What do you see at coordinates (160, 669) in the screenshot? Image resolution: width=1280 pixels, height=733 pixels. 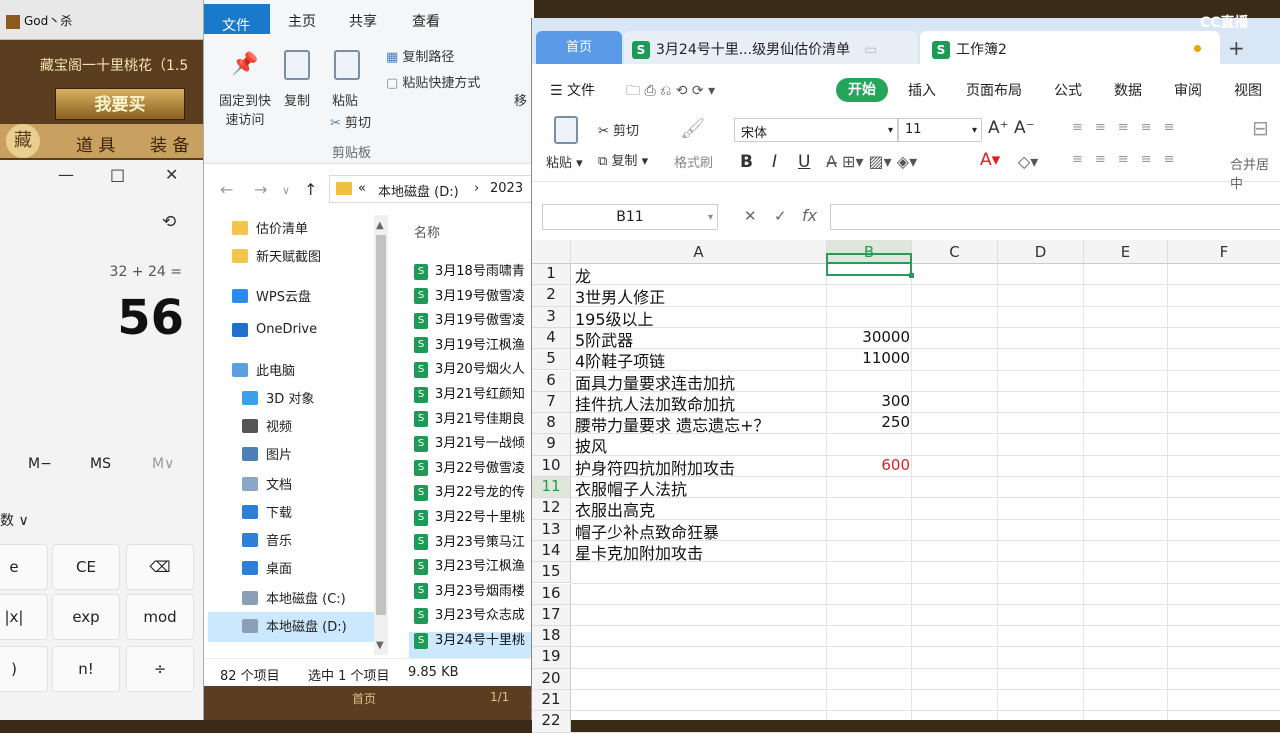 I see `calc-key-divide: ÷` at bounding box center [160, 669].